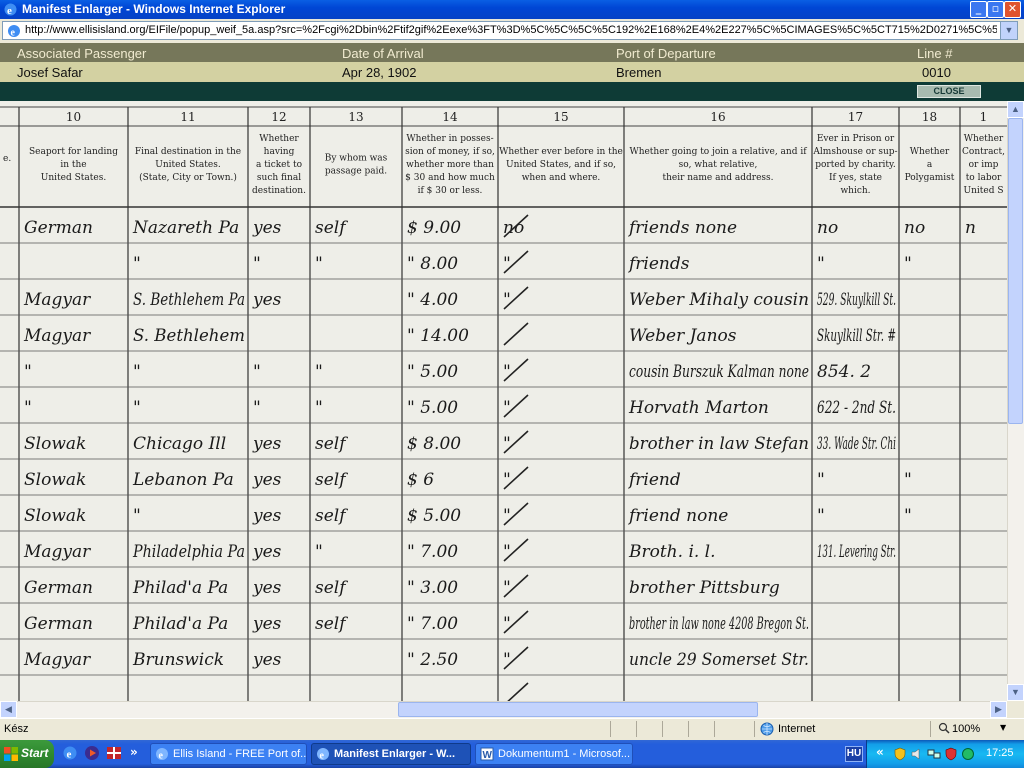 The width and height of the screenshot is (1024, 768). Describe the element at coordinates (1015, 692) in the screenshot. I see `scroll-down-icon: ▼` at that location.